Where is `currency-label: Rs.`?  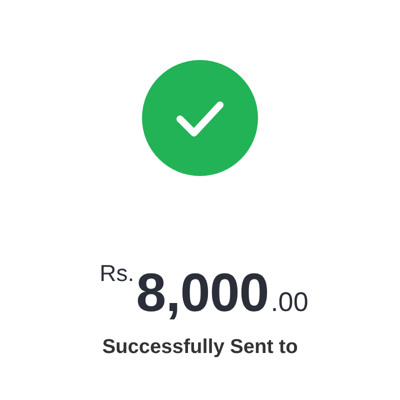 currency-label: Rs. is located at coordinates (117, 273).